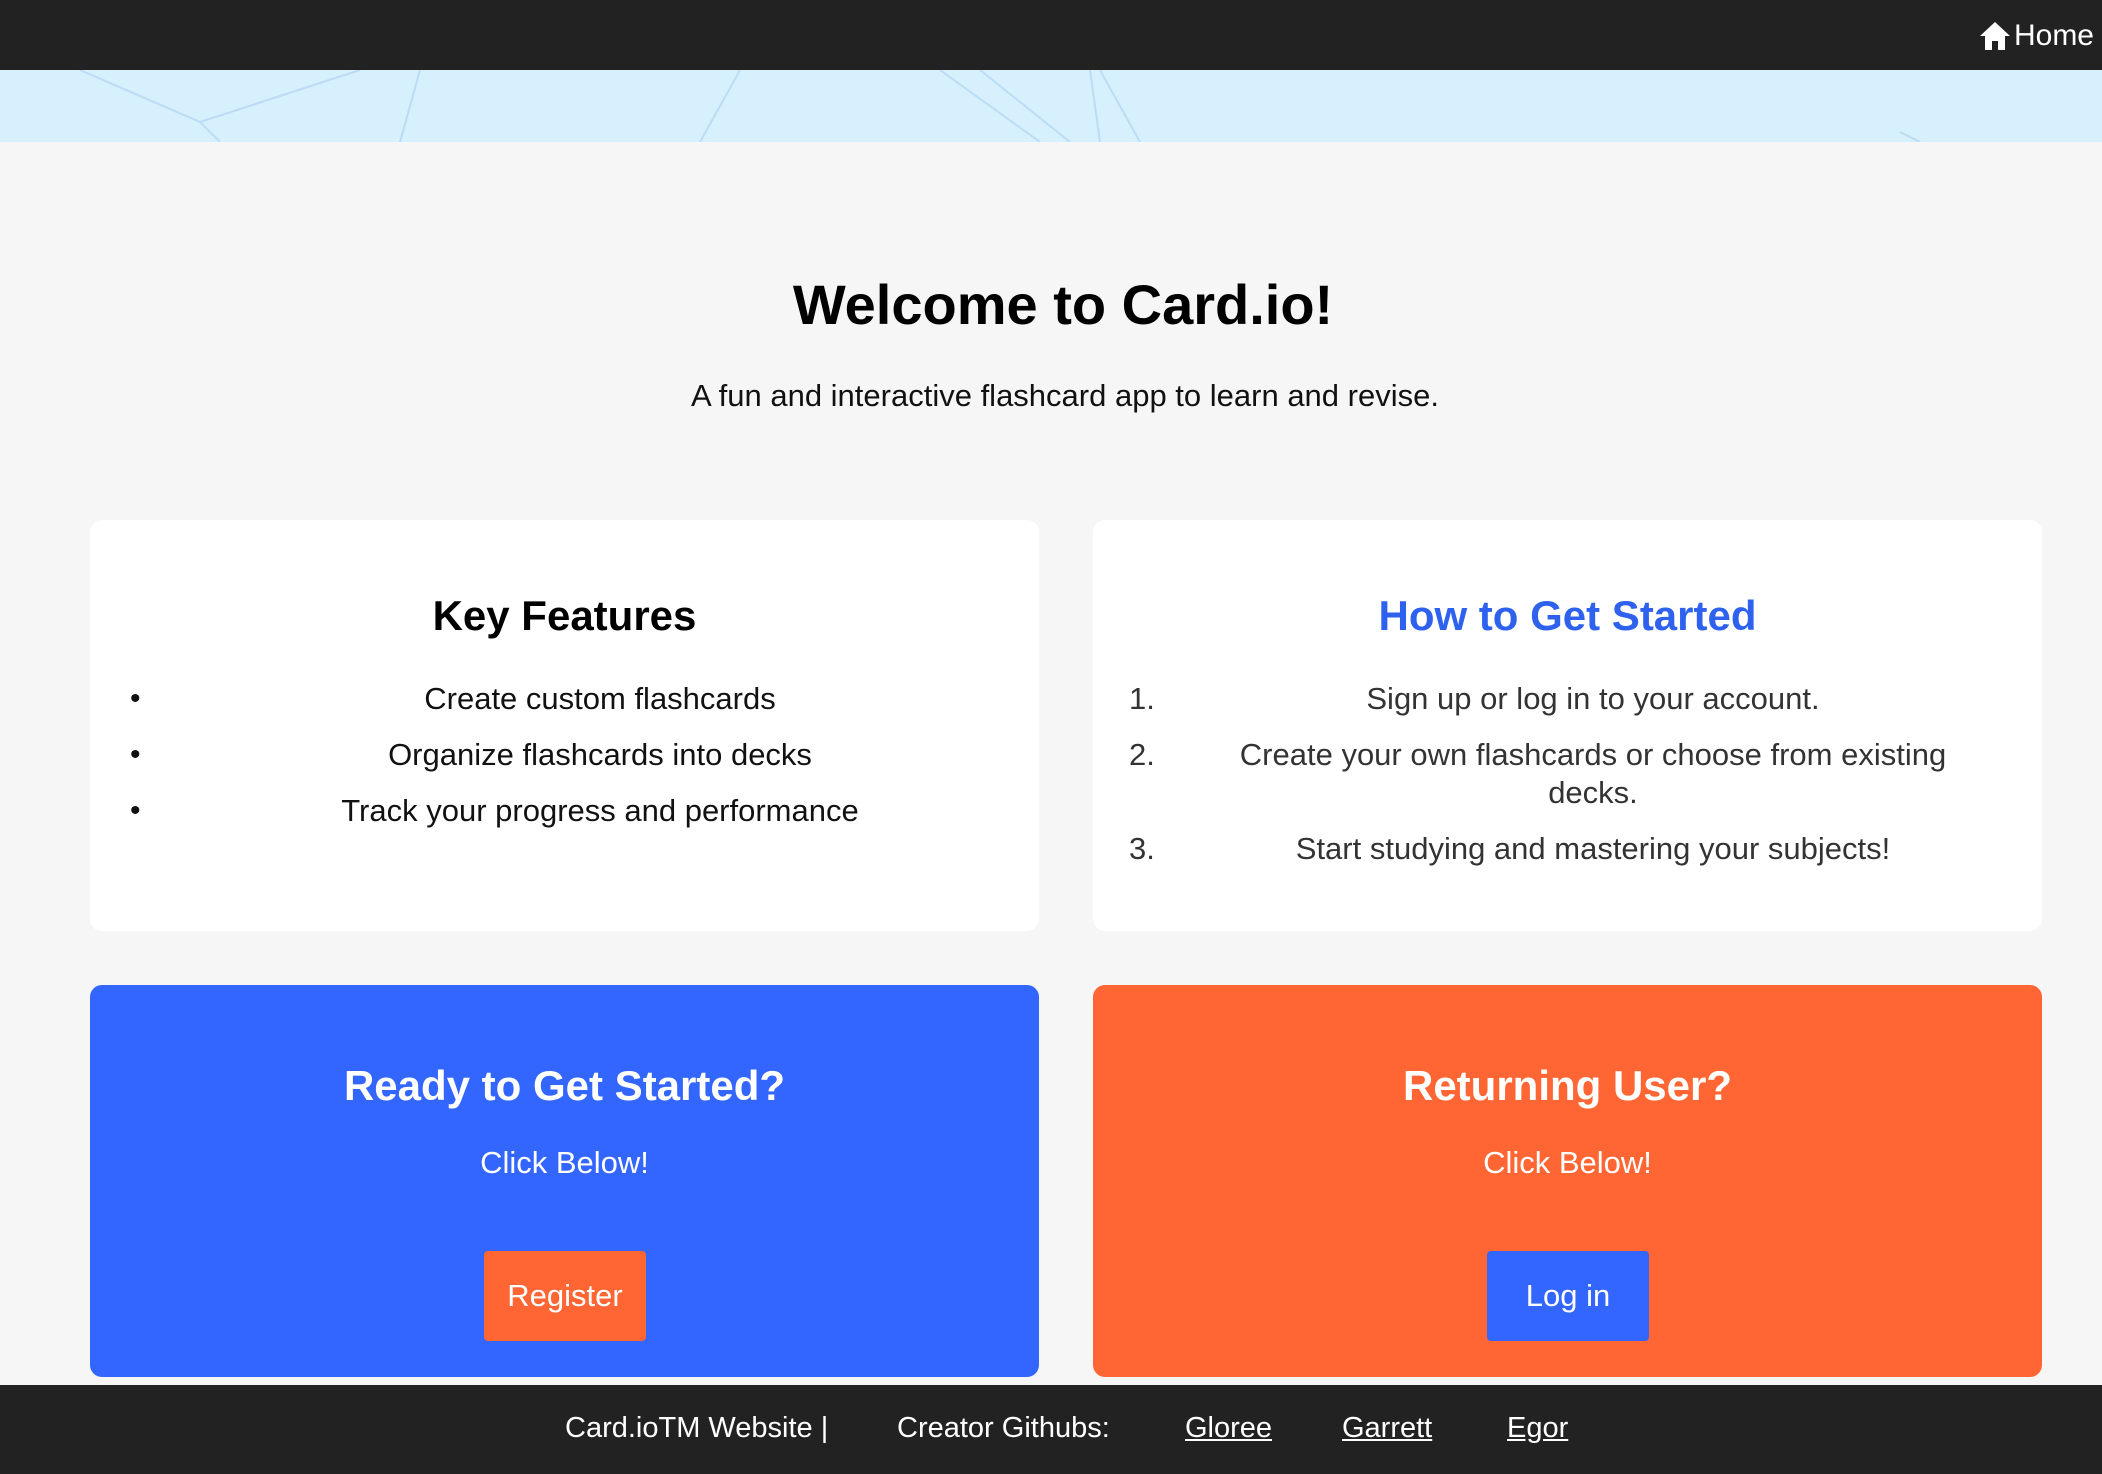  Describe the element at coordinates (1063, 304) in the screenshot. I see `page-title: Welcome to Card.io!` at that location.